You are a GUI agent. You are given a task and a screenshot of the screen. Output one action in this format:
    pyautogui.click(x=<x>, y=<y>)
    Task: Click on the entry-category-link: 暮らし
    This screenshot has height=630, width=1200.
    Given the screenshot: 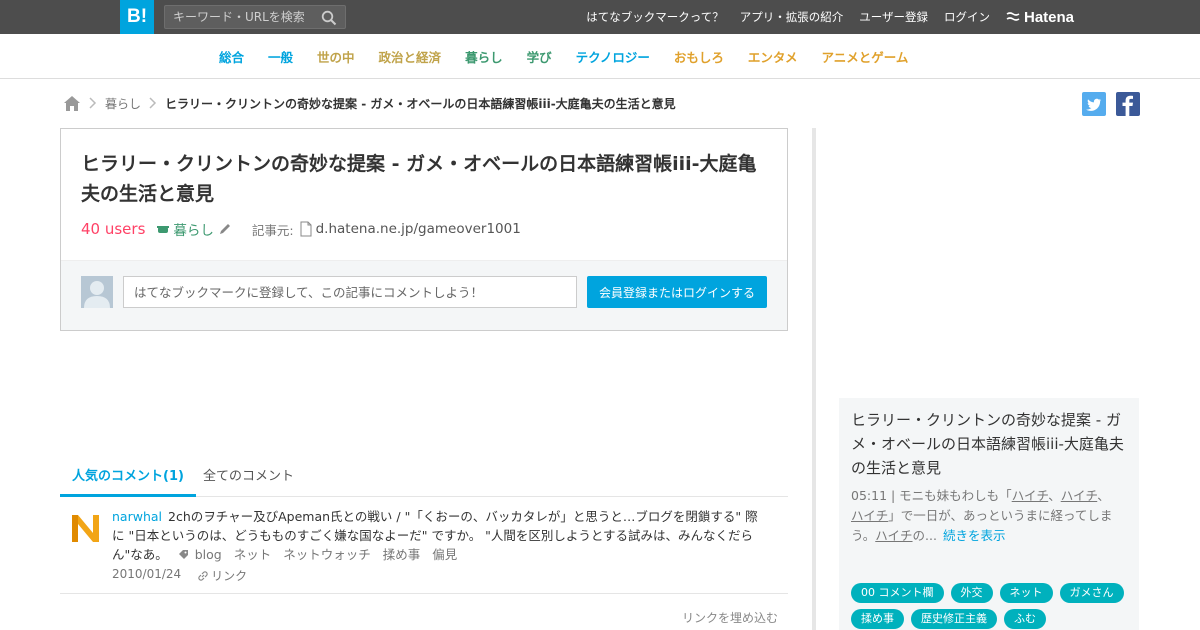 What is the action you would take?
    pyautogui.click(x=185, y=229)
    